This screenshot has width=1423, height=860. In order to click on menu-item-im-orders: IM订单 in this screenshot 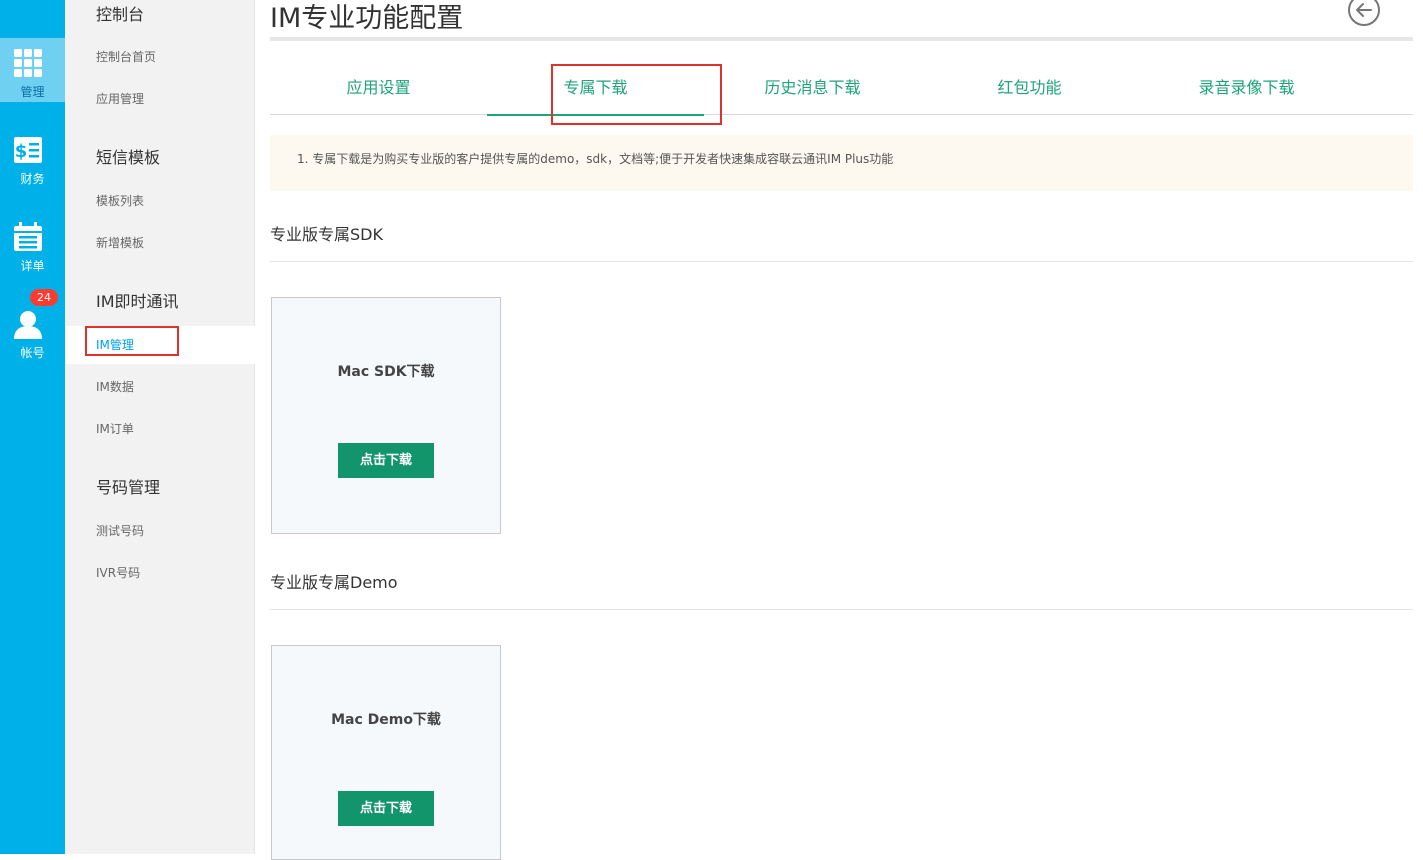, I will do `click(160, 429)`.